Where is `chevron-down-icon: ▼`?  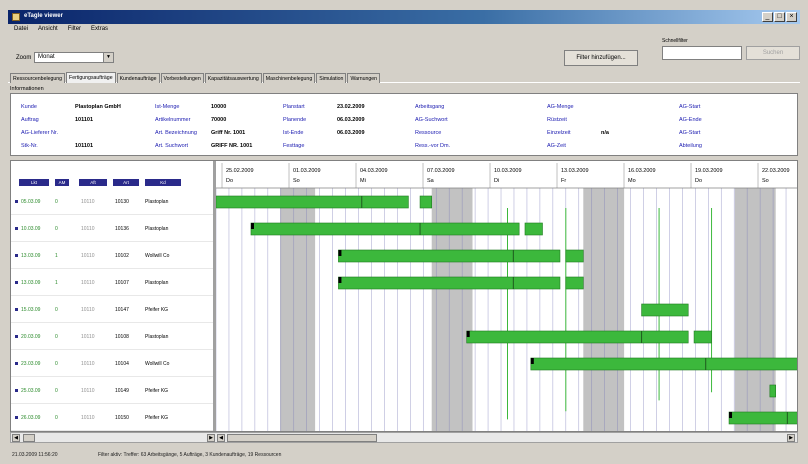 chevron-down-icon: ▼ is located at coordinates (108, 57).